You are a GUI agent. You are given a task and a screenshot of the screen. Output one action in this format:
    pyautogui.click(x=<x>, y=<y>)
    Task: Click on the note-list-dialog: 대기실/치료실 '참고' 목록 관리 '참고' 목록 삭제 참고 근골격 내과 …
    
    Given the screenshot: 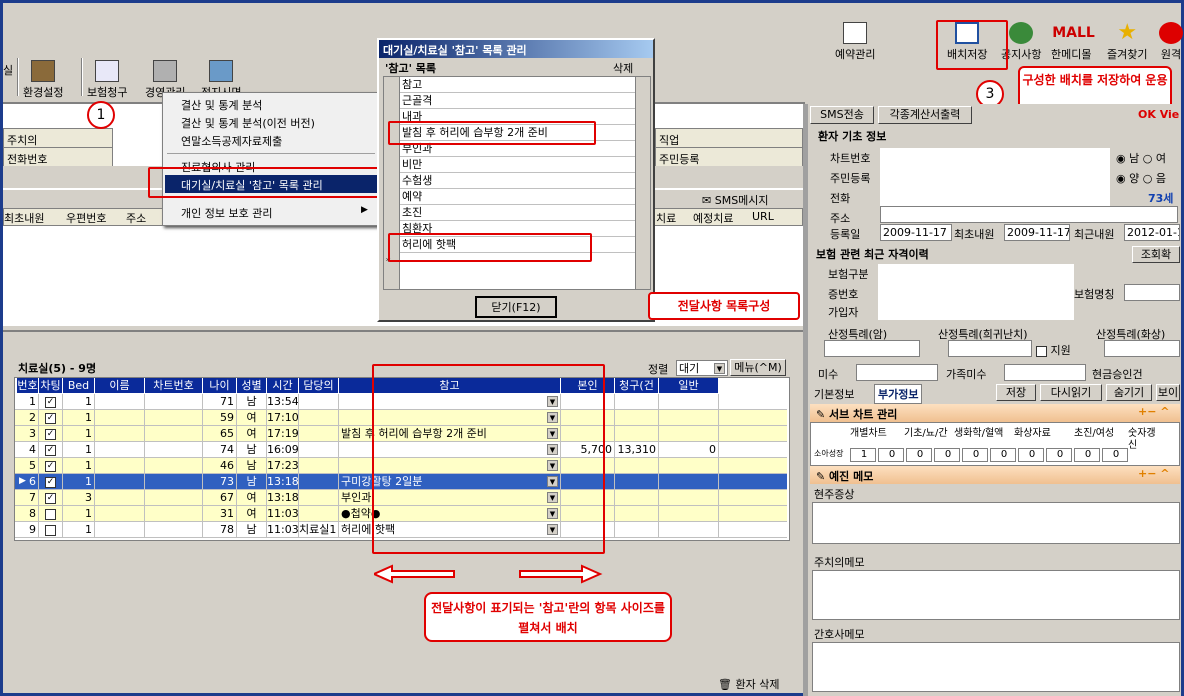 What is the action you would take?
    pyautogui.click(x=516, y=180)
    